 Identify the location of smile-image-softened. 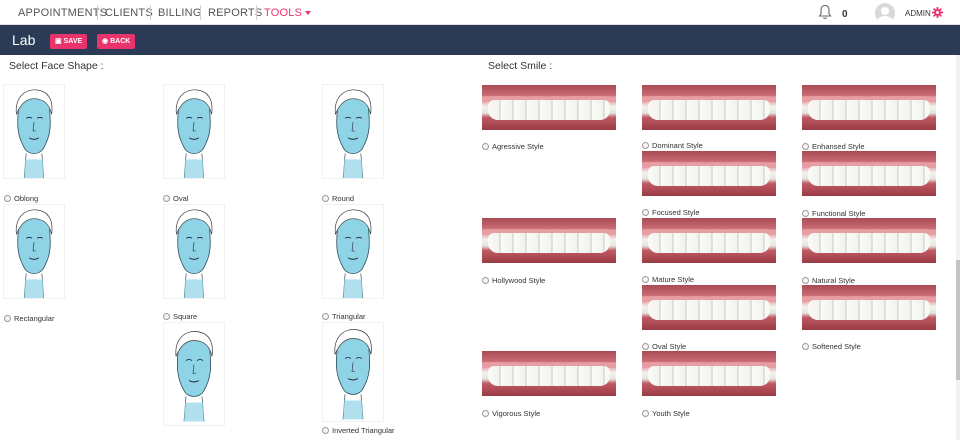
(869, 307).